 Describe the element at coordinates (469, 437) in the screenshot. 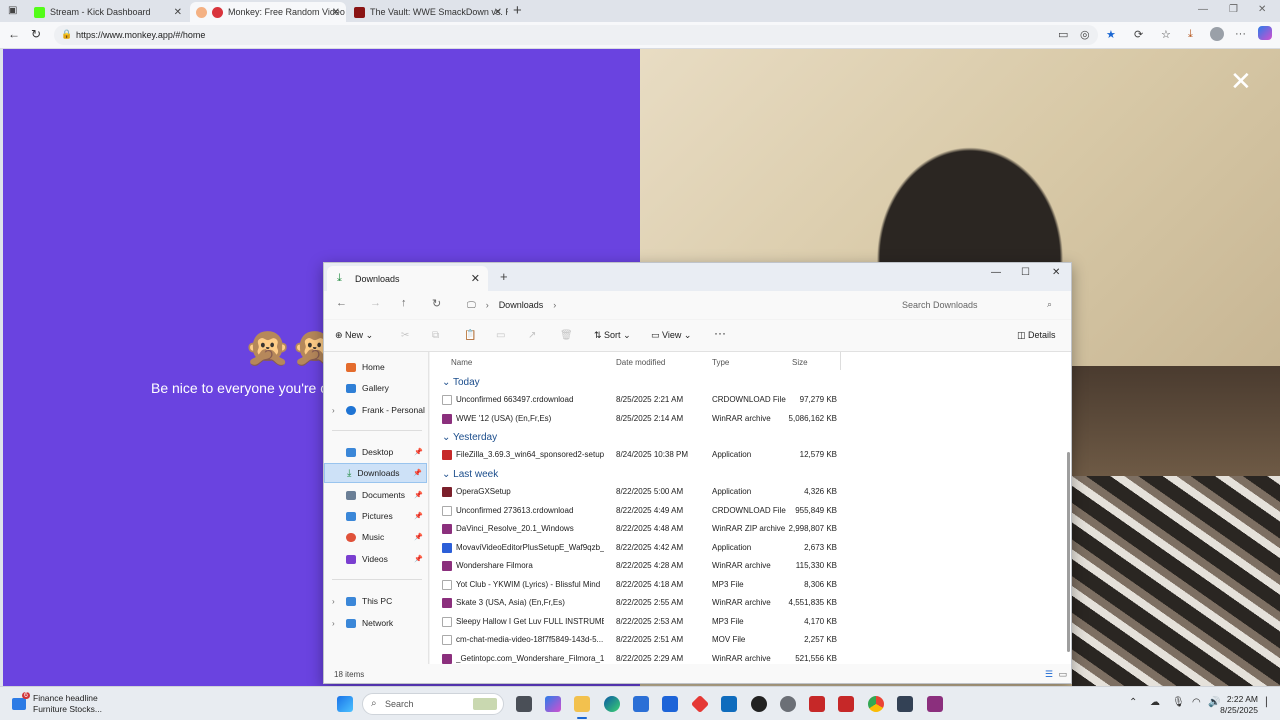

I see `group-header-yesterday: ⌄ Yesterday` at that location.